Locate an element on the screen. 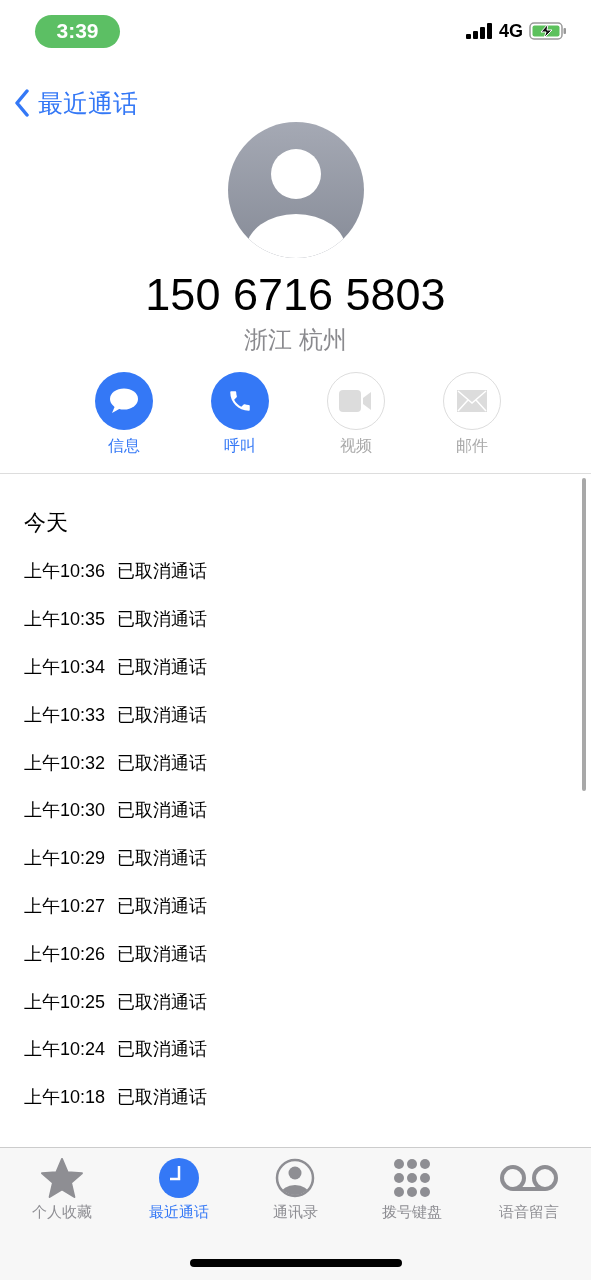 The height and width of the screenshot is (1280, 591). network-label: 4G is located at coordinates (511, 31).